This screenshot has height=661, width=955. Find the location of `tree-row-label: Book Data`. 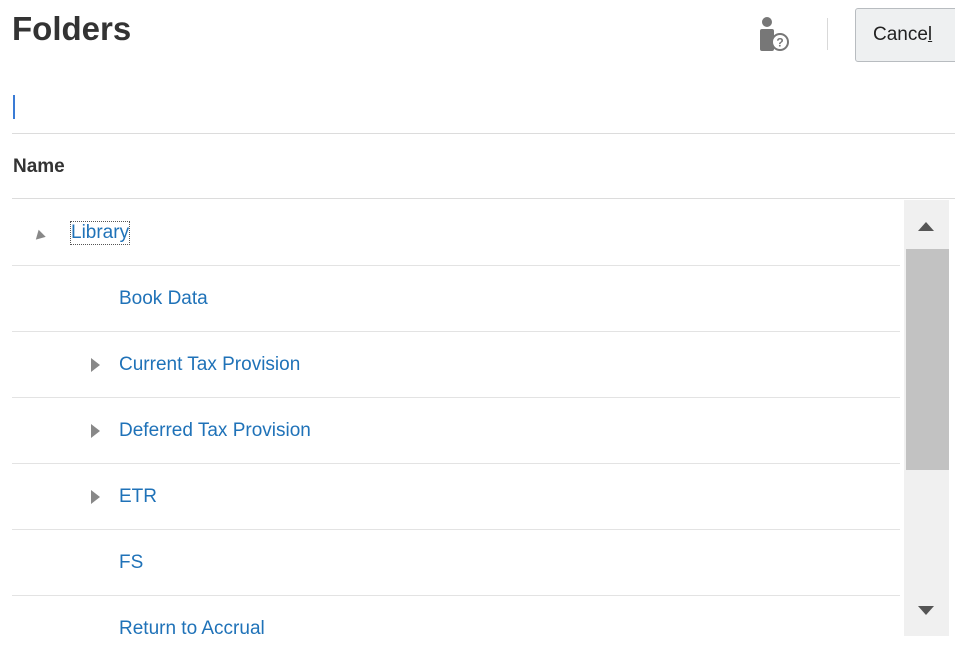

tree-row-label: Book Data is located at coordinates (163, 299).